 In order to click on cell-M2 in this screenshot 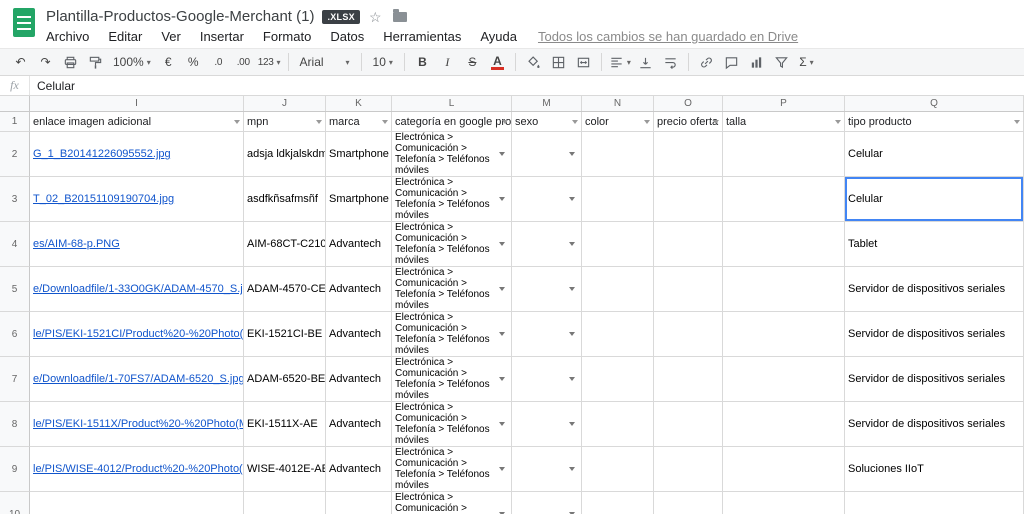, I will do `click(547, 154)`.